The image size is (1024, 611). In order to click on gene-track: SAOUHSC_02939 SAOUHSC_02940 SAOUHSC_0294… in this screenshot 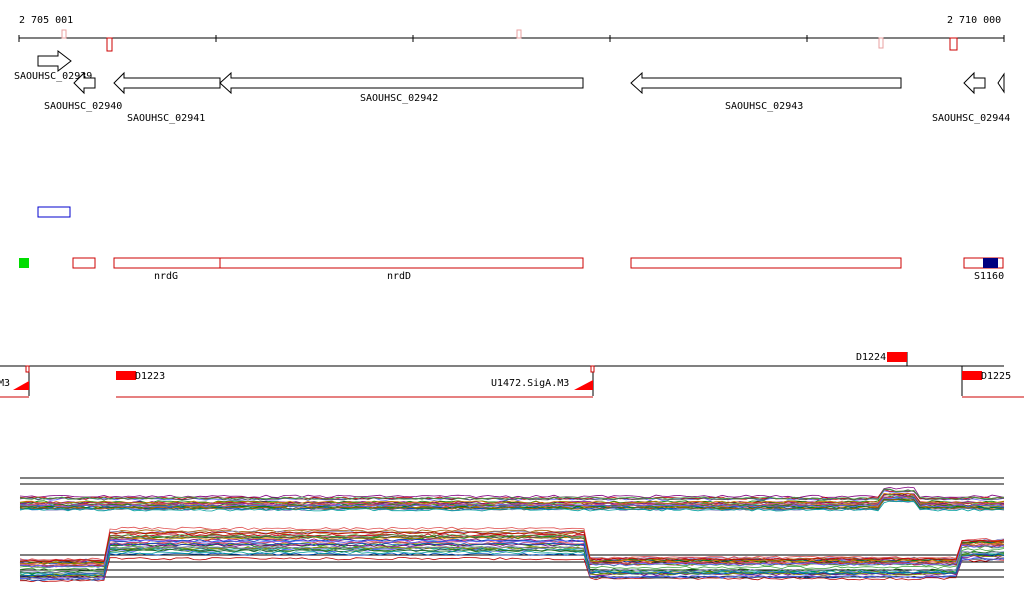, I will do `click(512, 86)`.